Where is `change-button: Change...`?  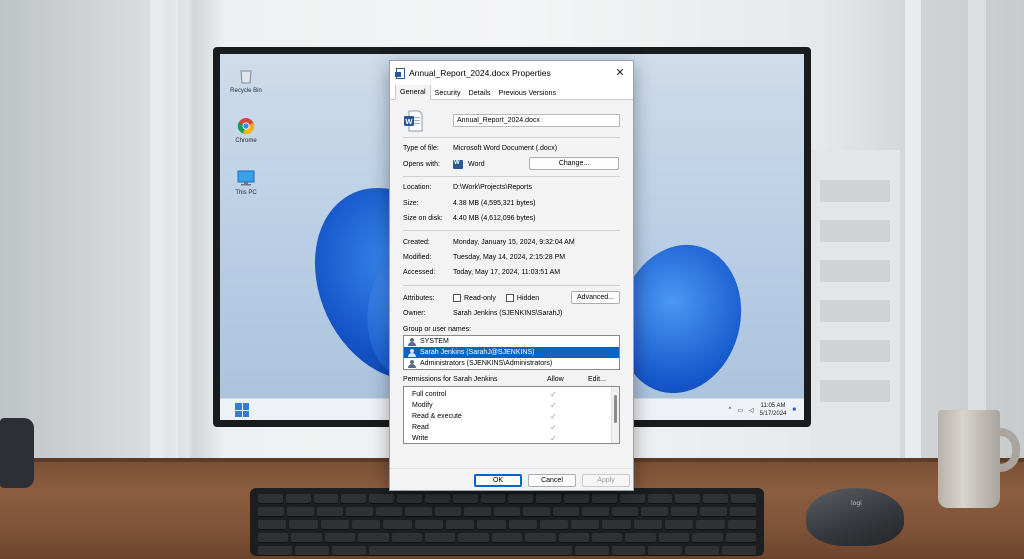 change-button: Change... is located at coordinates (574, 163).